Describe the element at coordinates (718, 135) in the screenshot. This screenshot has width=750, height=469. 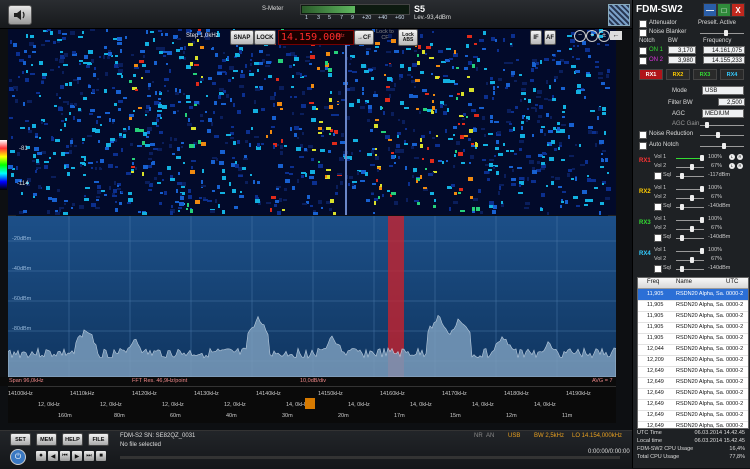
I see `noise-reduction-slider-knob` at that location.